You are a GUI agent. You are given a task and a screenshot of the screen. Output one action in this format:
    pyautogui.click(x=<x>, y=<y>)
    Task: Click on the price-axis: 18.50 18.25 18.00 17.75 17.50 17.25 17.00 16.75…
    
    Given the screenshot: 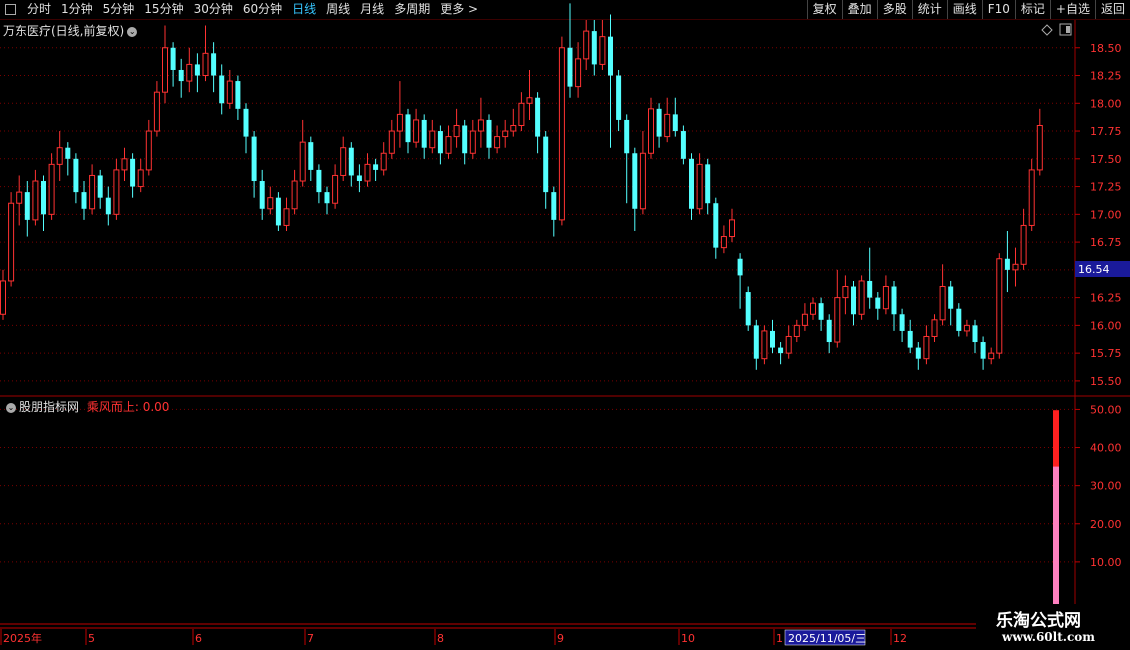 What is the action you would take?
    pyautogui.click(x=1098, y=215)
    